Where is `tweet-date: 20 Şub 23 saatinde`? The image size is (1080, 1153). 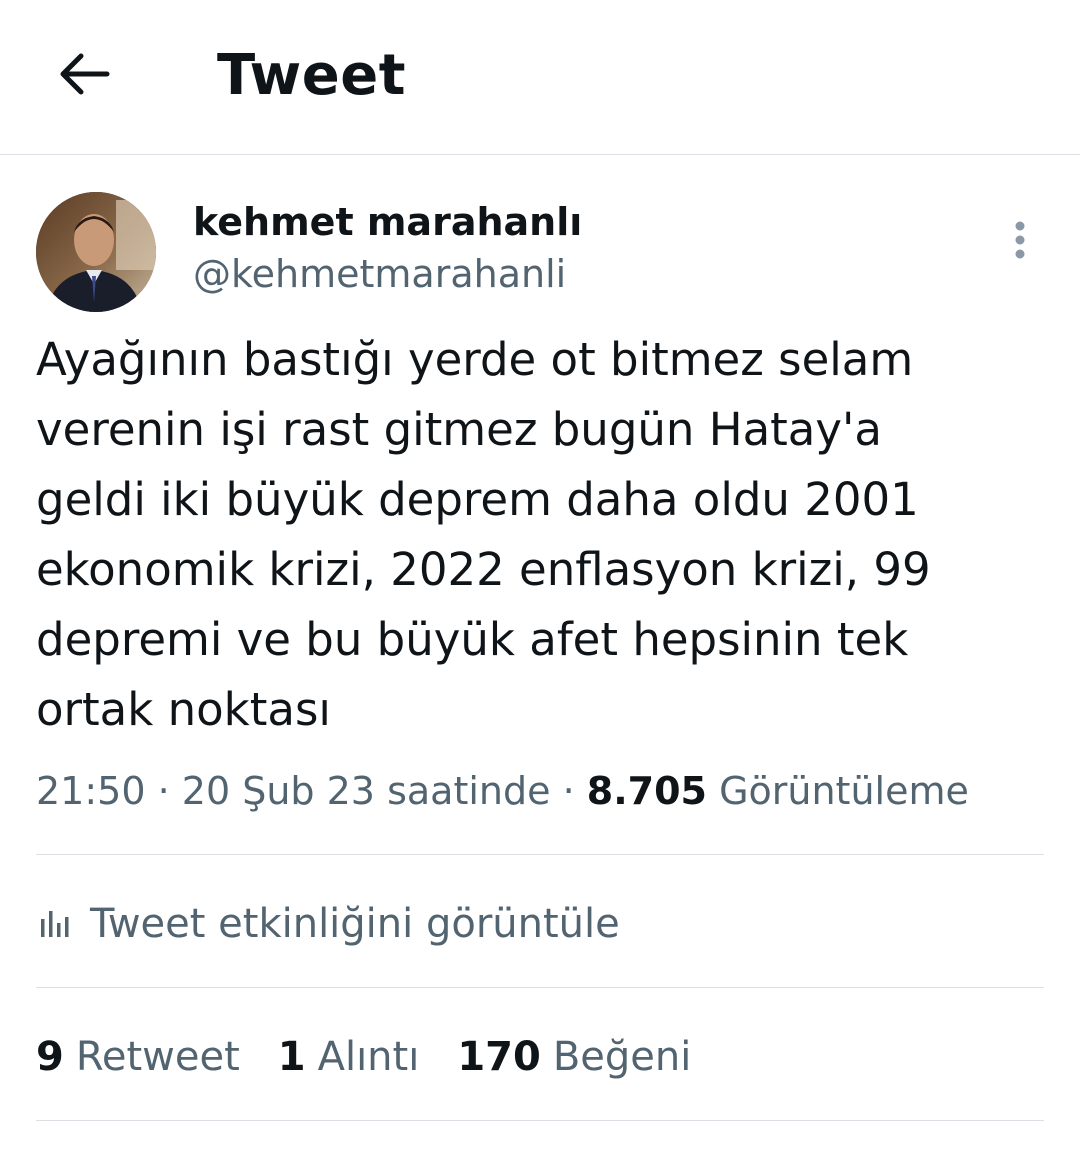
tweet-date: 20 Şub 23 saatinde is located at coordinates (366, 791).